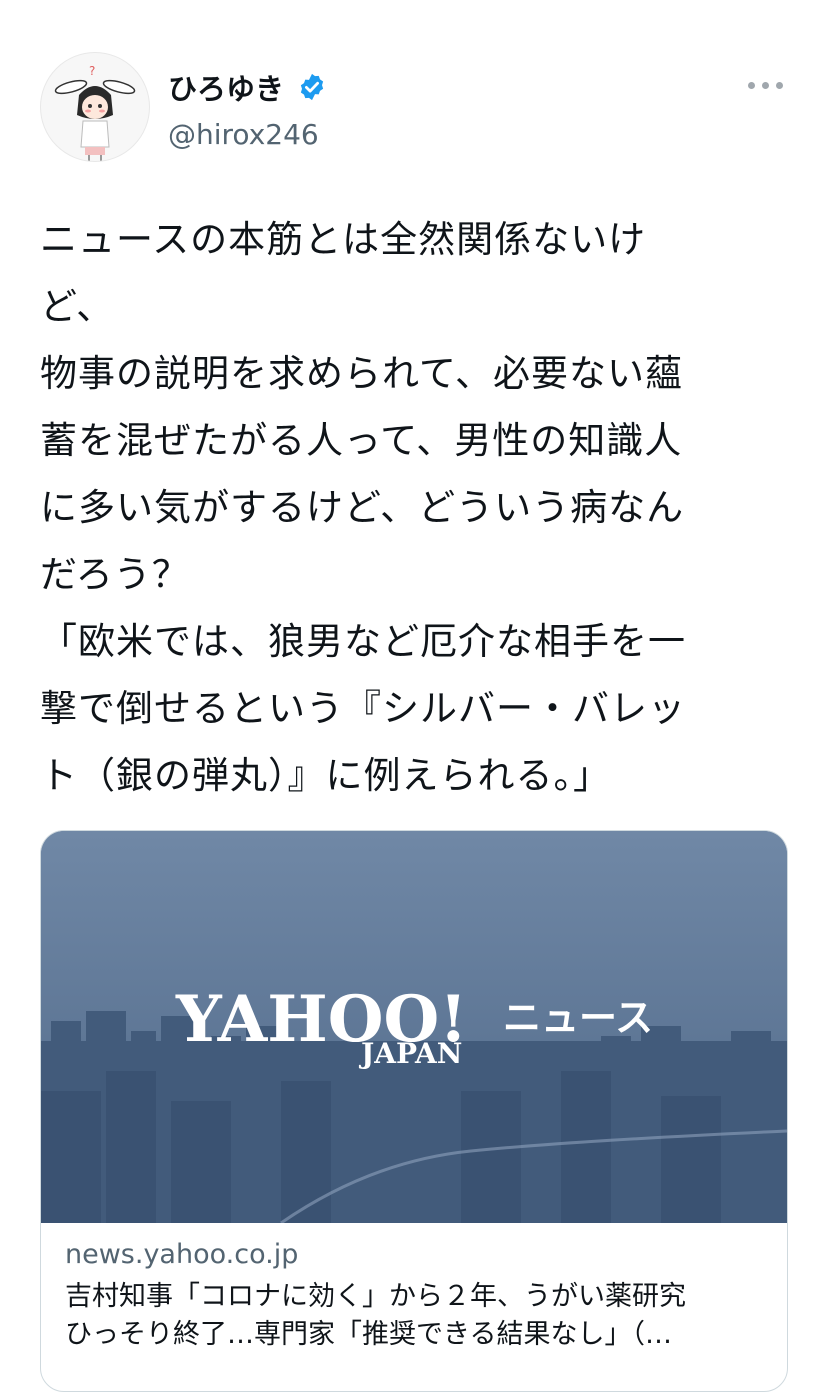 This screenshot has height=1392, width=828. I want to click on user-names: ひろゆき @hirox246, so click(247, 108).